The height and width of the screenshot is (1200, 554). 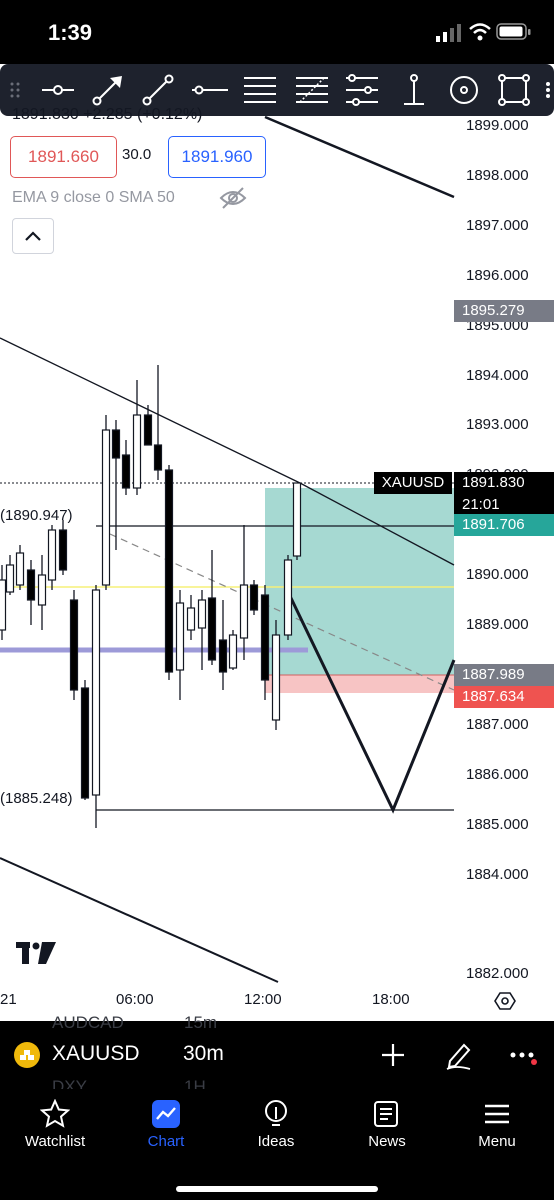 What do you see at coordinates (505, 1001) in the screenshot?
I see `chart-settings-icon` at bounding box center [505, 1001].